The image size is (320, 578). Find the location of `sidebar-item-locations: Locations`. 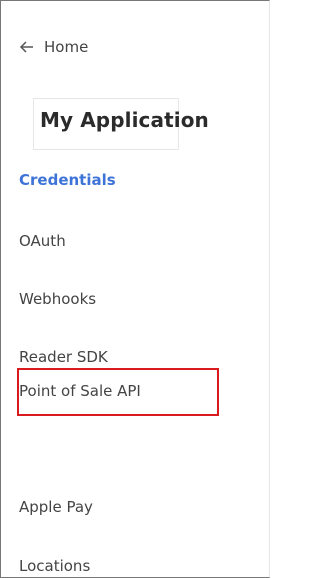

sidebar-item-locations: Locations is located at coordinates (54, 566).